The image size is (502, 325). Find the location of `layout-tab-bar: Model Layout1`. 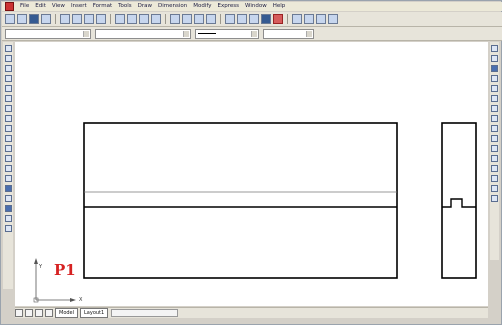

layout-tab-bar: Model Layout1 is located at coordinates (251, 312).